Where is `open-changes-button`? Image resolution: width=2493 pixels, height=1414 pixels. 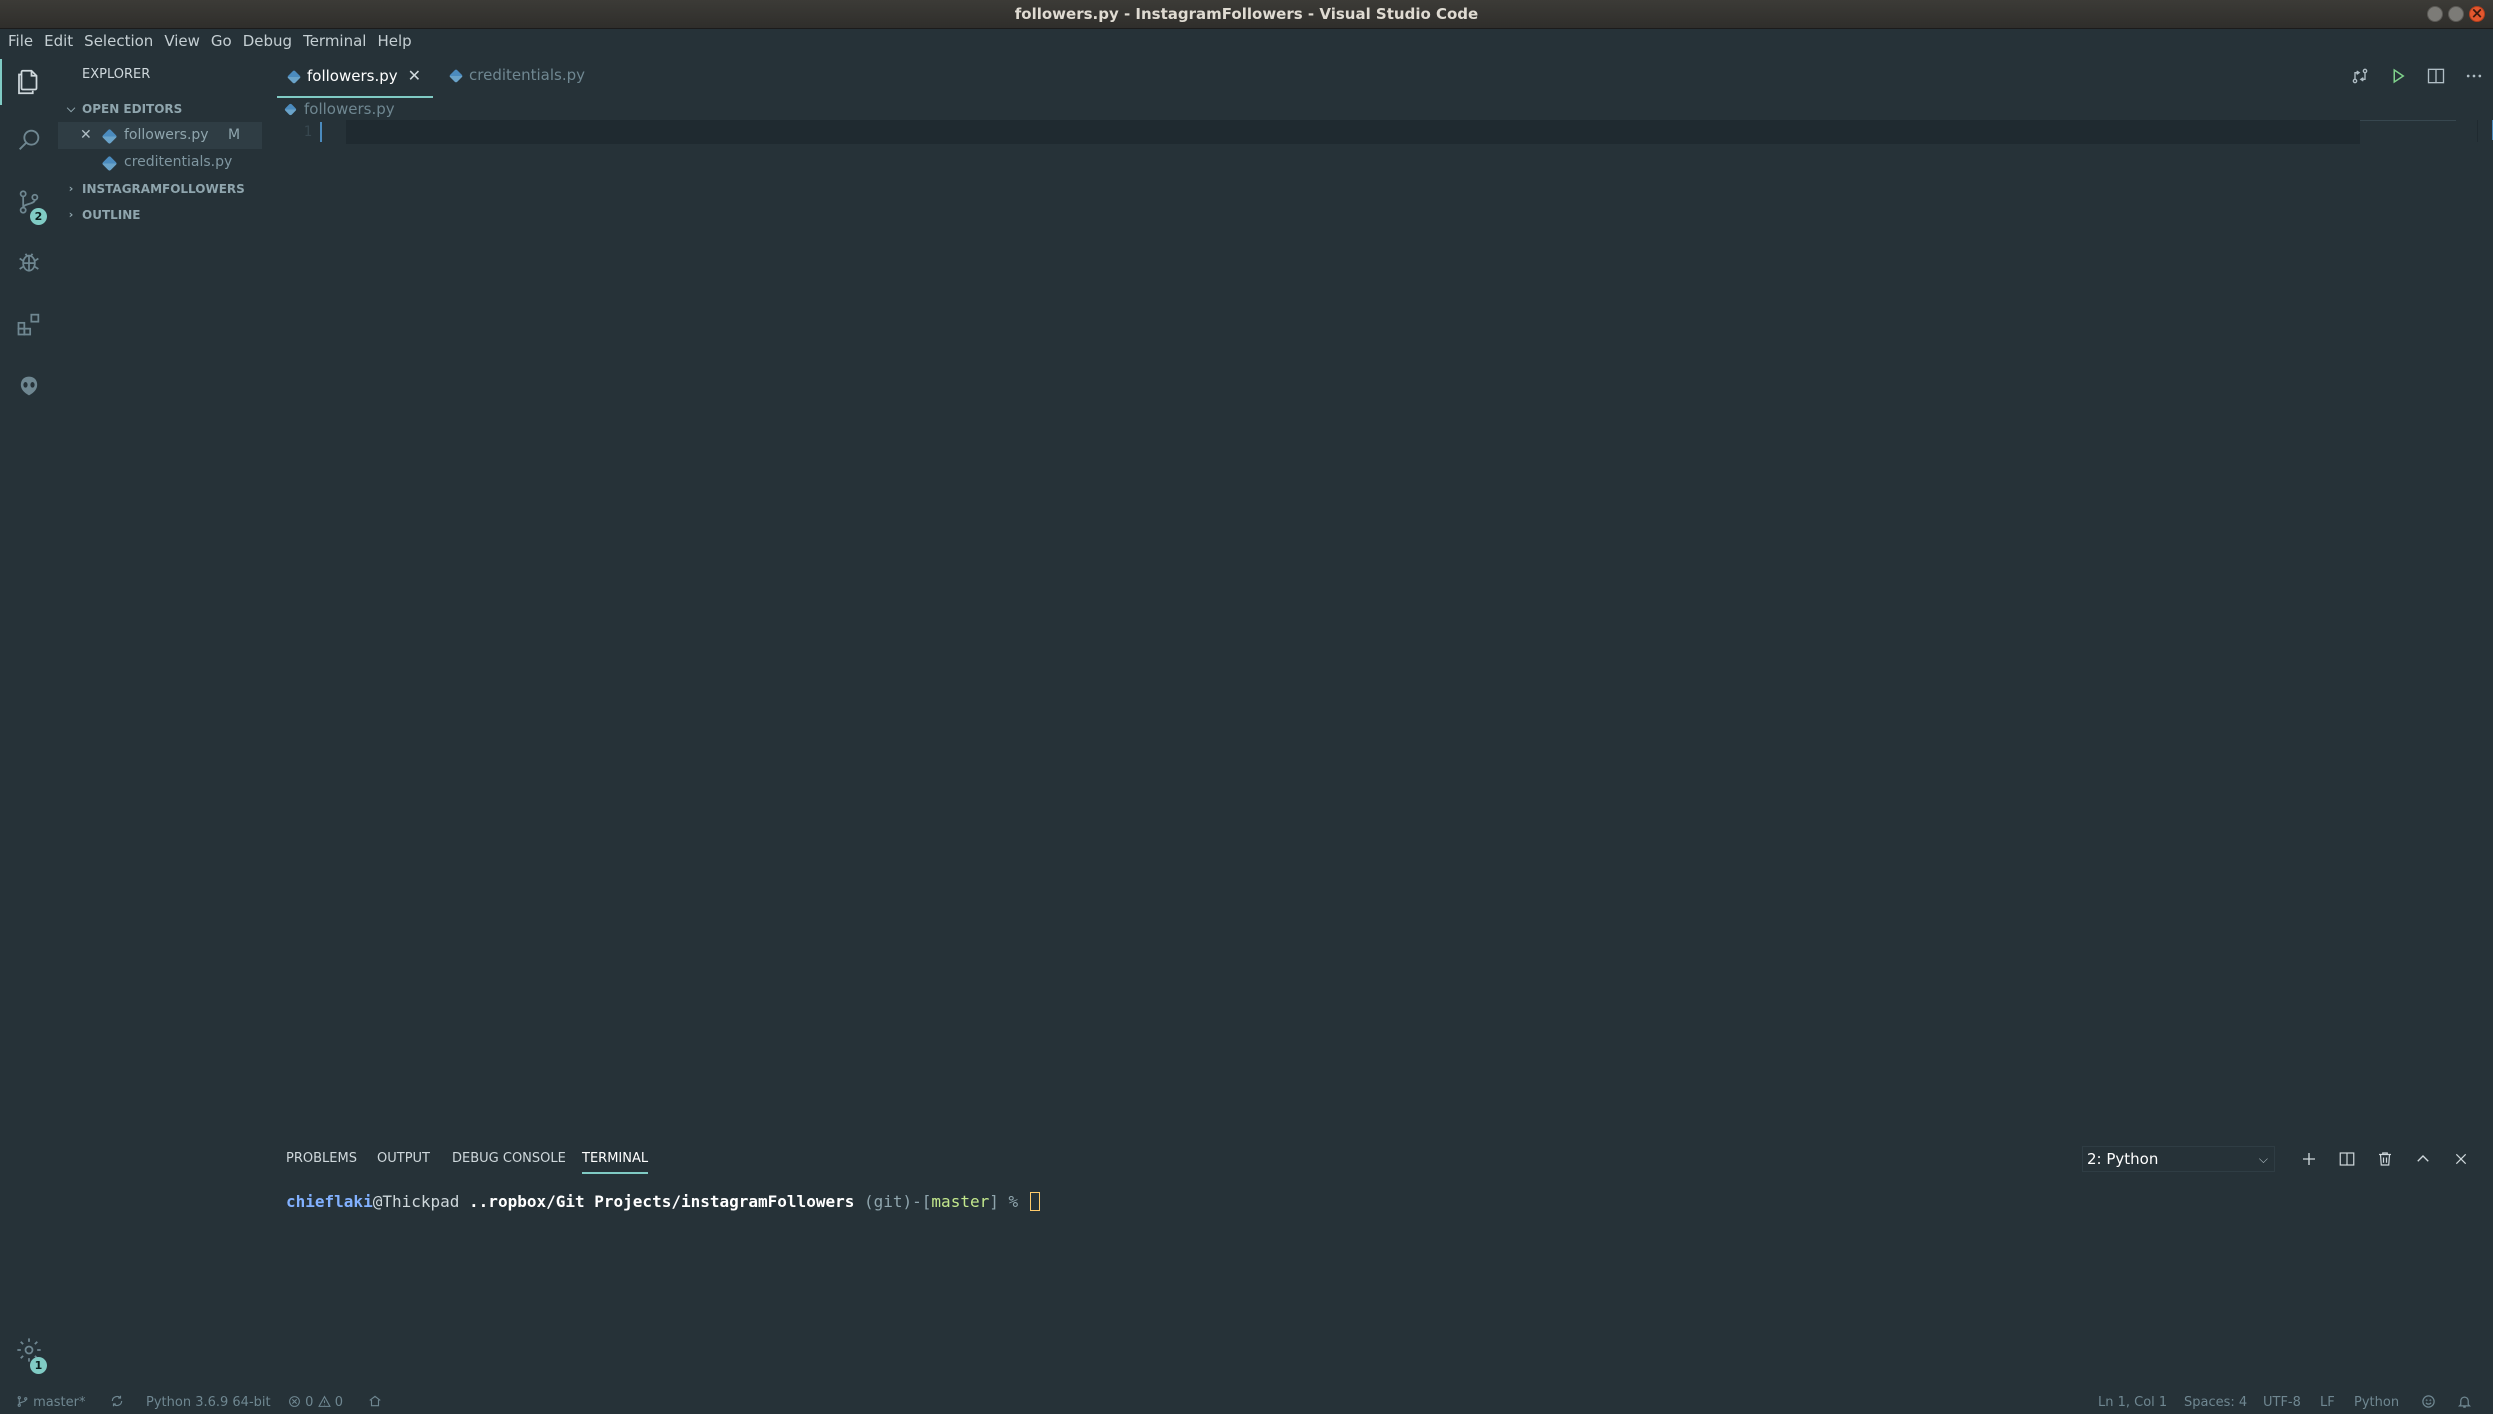 open-changes-button is located at coordinates (2360, 76).